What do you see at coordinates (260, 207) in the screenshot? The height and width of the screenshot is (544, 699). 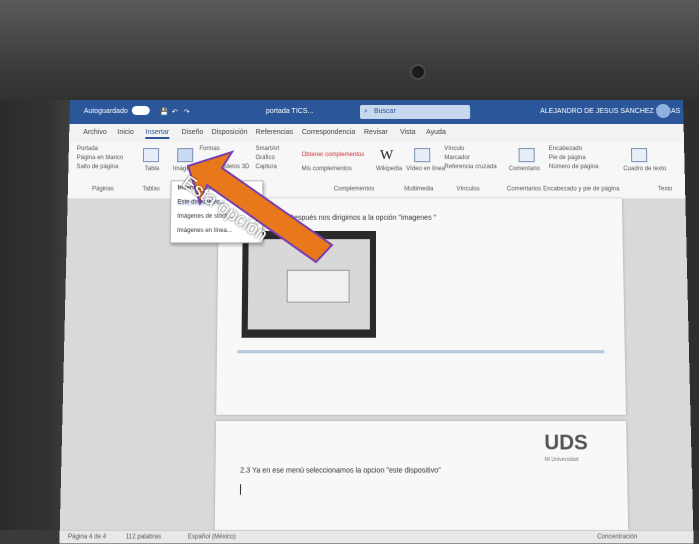 I see `annotation-arrow` at bounding box center [260, 207].